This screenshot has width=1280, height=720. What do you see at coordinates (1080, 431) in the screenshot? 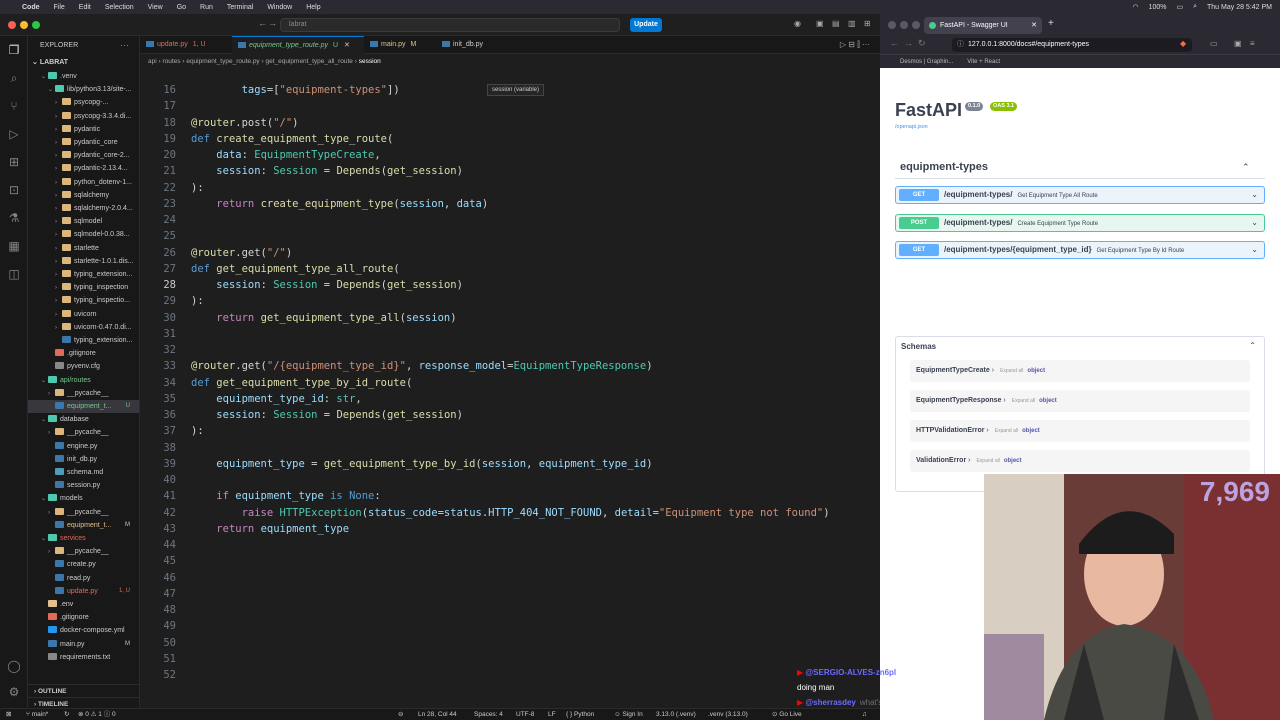
I see `schema-row: HTTPValidationError › Expand all object` at bounding box center [1080, 431].